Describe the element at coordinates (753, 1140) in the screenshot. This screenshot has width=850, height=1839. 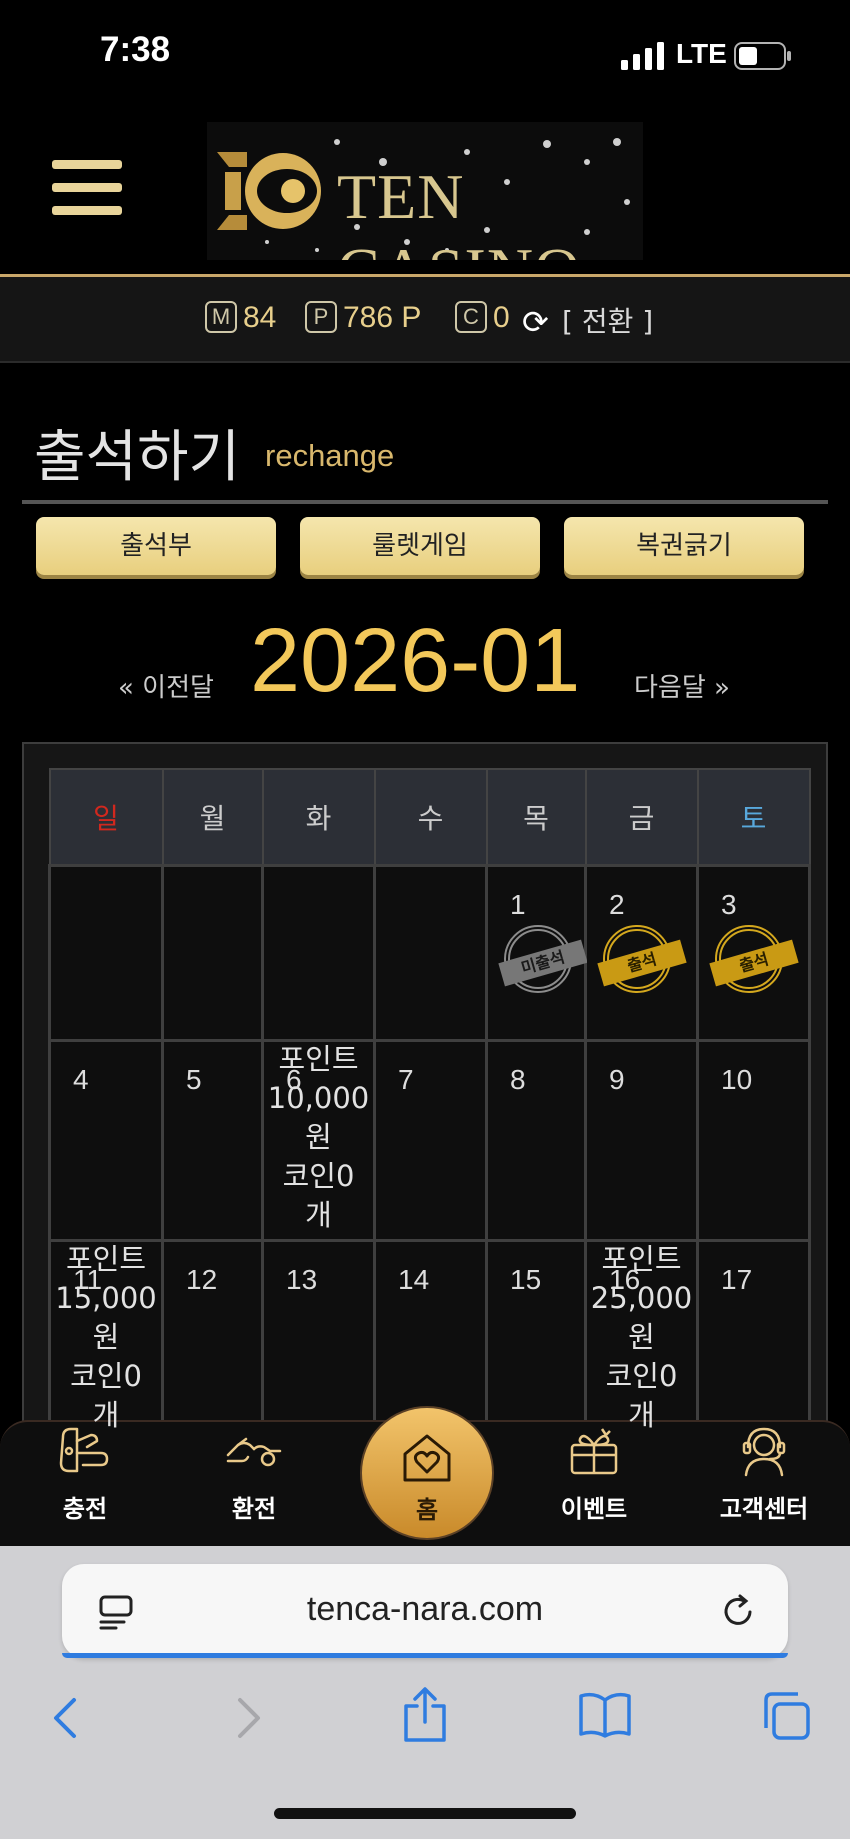
I see `calendar-cell: 10` at that location.